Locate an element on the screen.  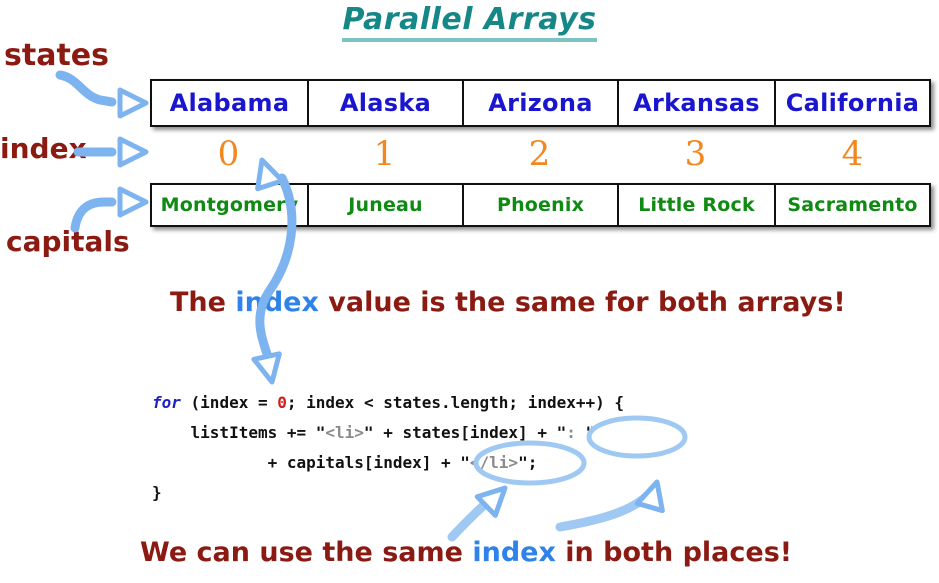
caption-top-after: value is the same for both arrays! is located at coordinates (582, 302).